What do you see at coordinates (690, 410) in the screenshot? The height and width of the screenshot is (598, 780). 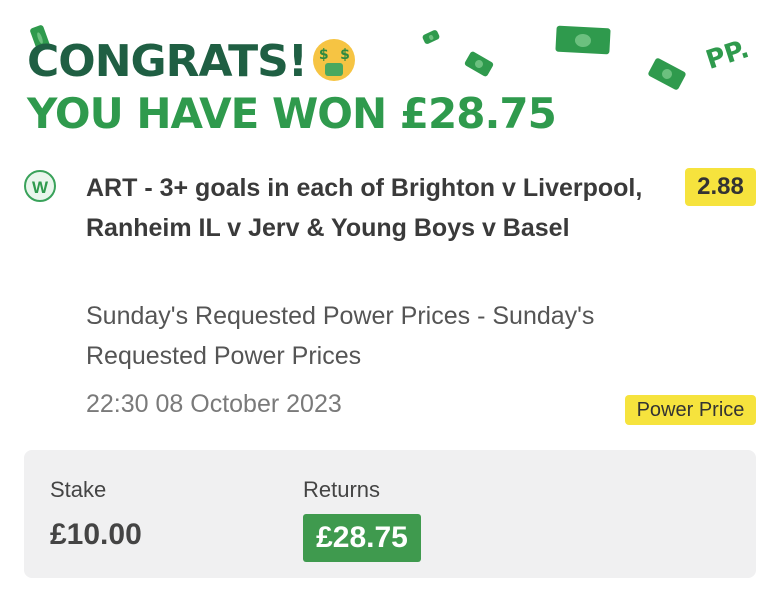 I see `power-price-badge: Power Price` at bounding box center [690, 410].